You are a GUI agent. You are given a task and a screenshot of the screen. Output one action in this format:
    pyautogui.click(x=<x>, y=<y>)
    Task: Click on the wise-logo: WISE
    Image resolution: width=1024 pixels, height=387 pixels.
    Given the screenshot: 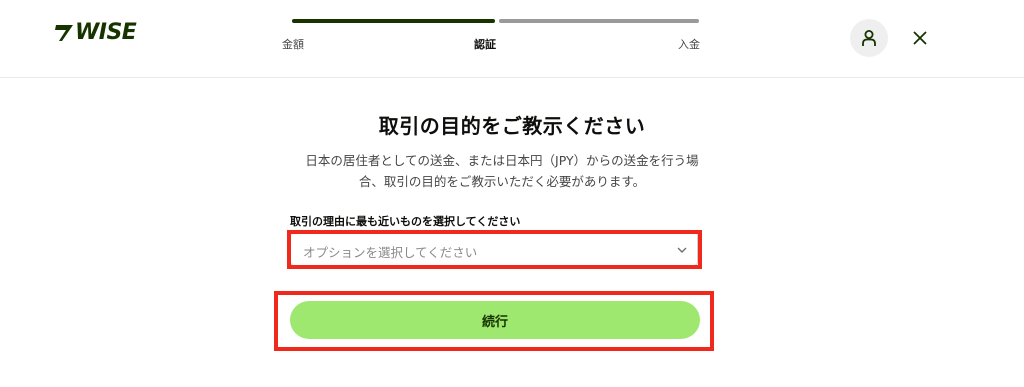 What is the action you would take?
    pyautogui.click(x=95, y=32)
    